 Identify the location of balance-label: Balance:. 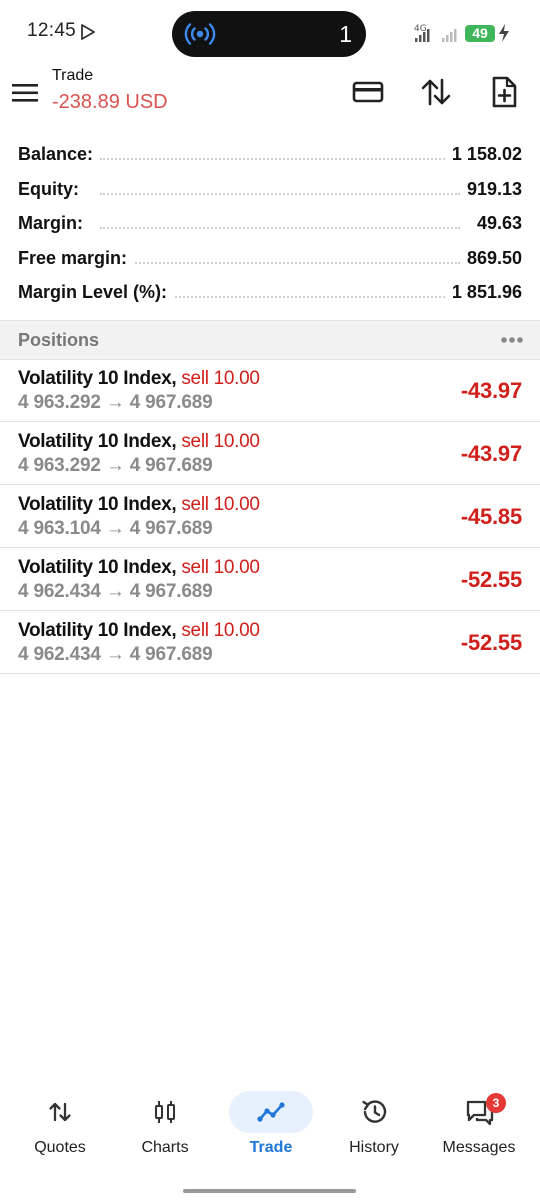
(59, 154).